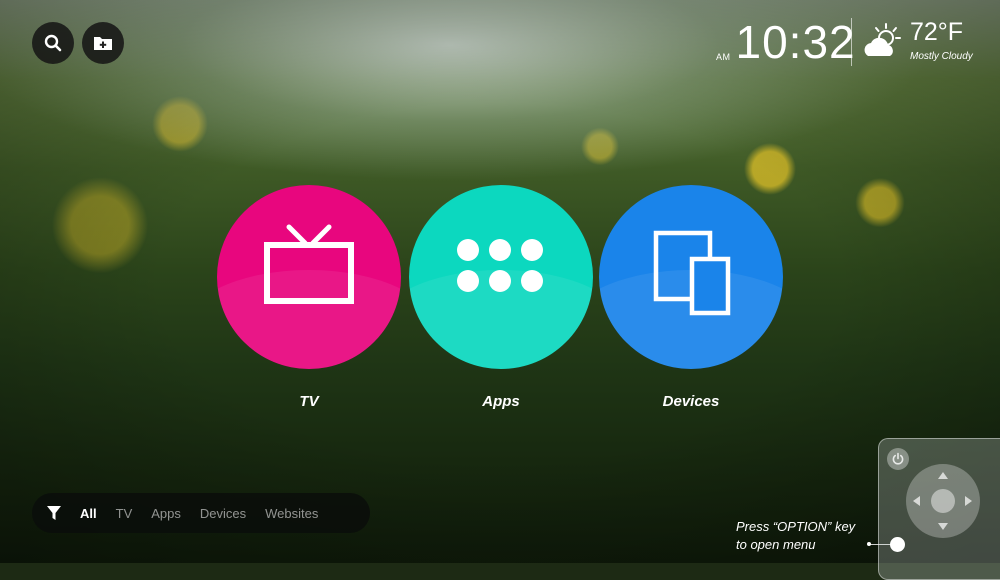 The width and height of the screenshot is (1000, 580). Describe the element at coordinates (916, 501) in the screenshot. I see `dpad-left-arrow-icon` at that location.